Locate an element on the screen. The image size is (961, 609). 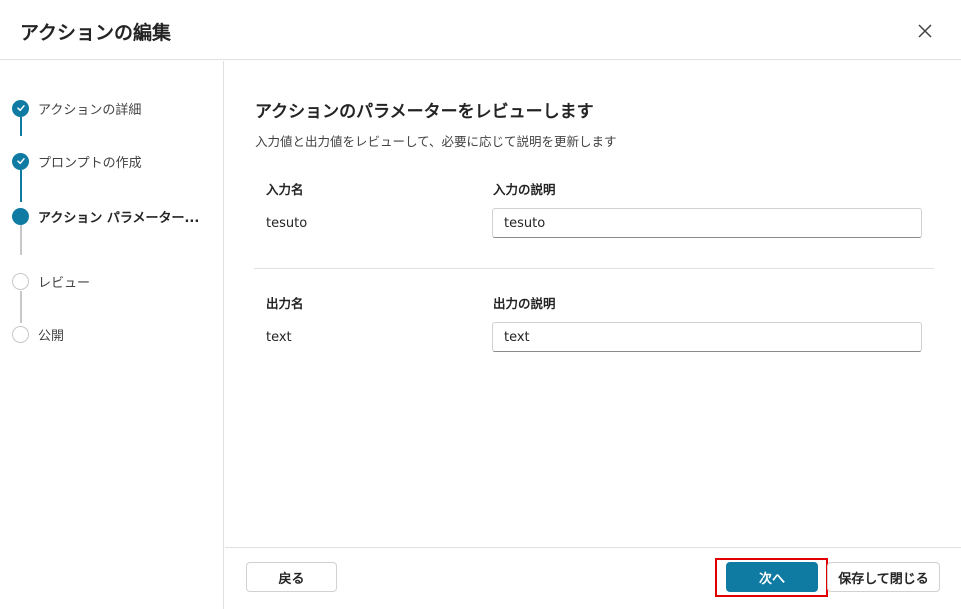
page-title: アクションのパラメーターをレビューします is located at coordinates (424, 112).